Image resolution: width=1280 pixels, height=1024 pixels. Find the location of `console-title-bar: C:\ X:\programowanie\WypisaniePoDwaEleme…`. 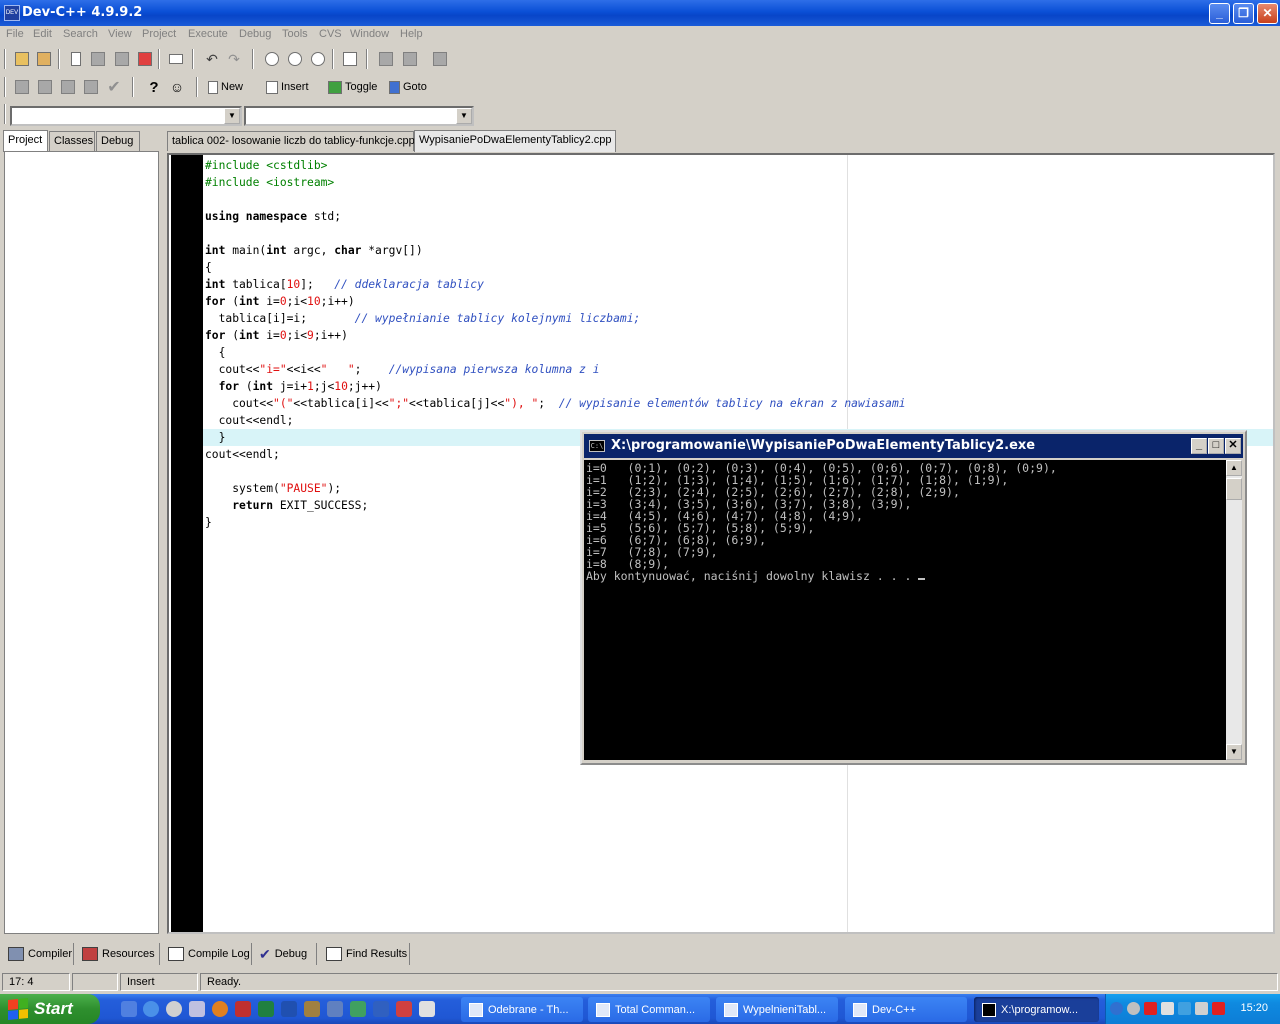

console-title-bar: C:\ X:\programowanie\WypisaniePoDwaEleme… is located at coordinates (913, 446).